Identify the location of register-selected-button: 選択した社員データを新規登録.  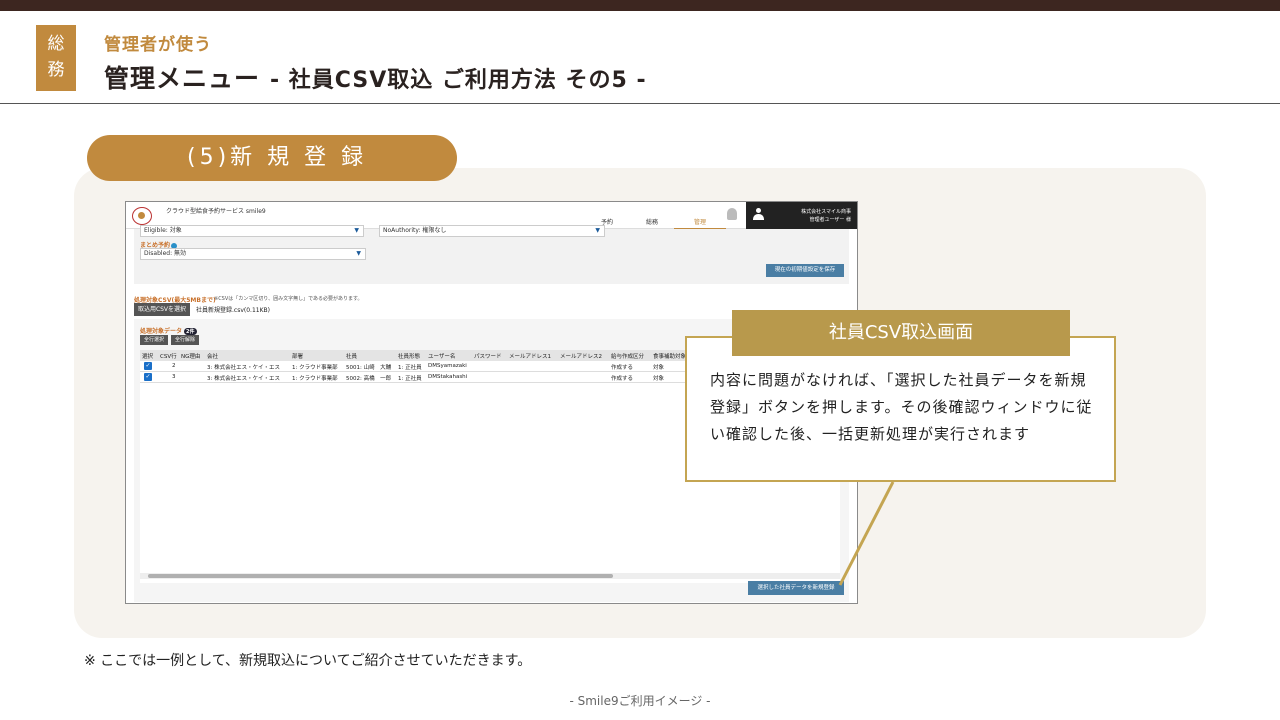
(796, 588).